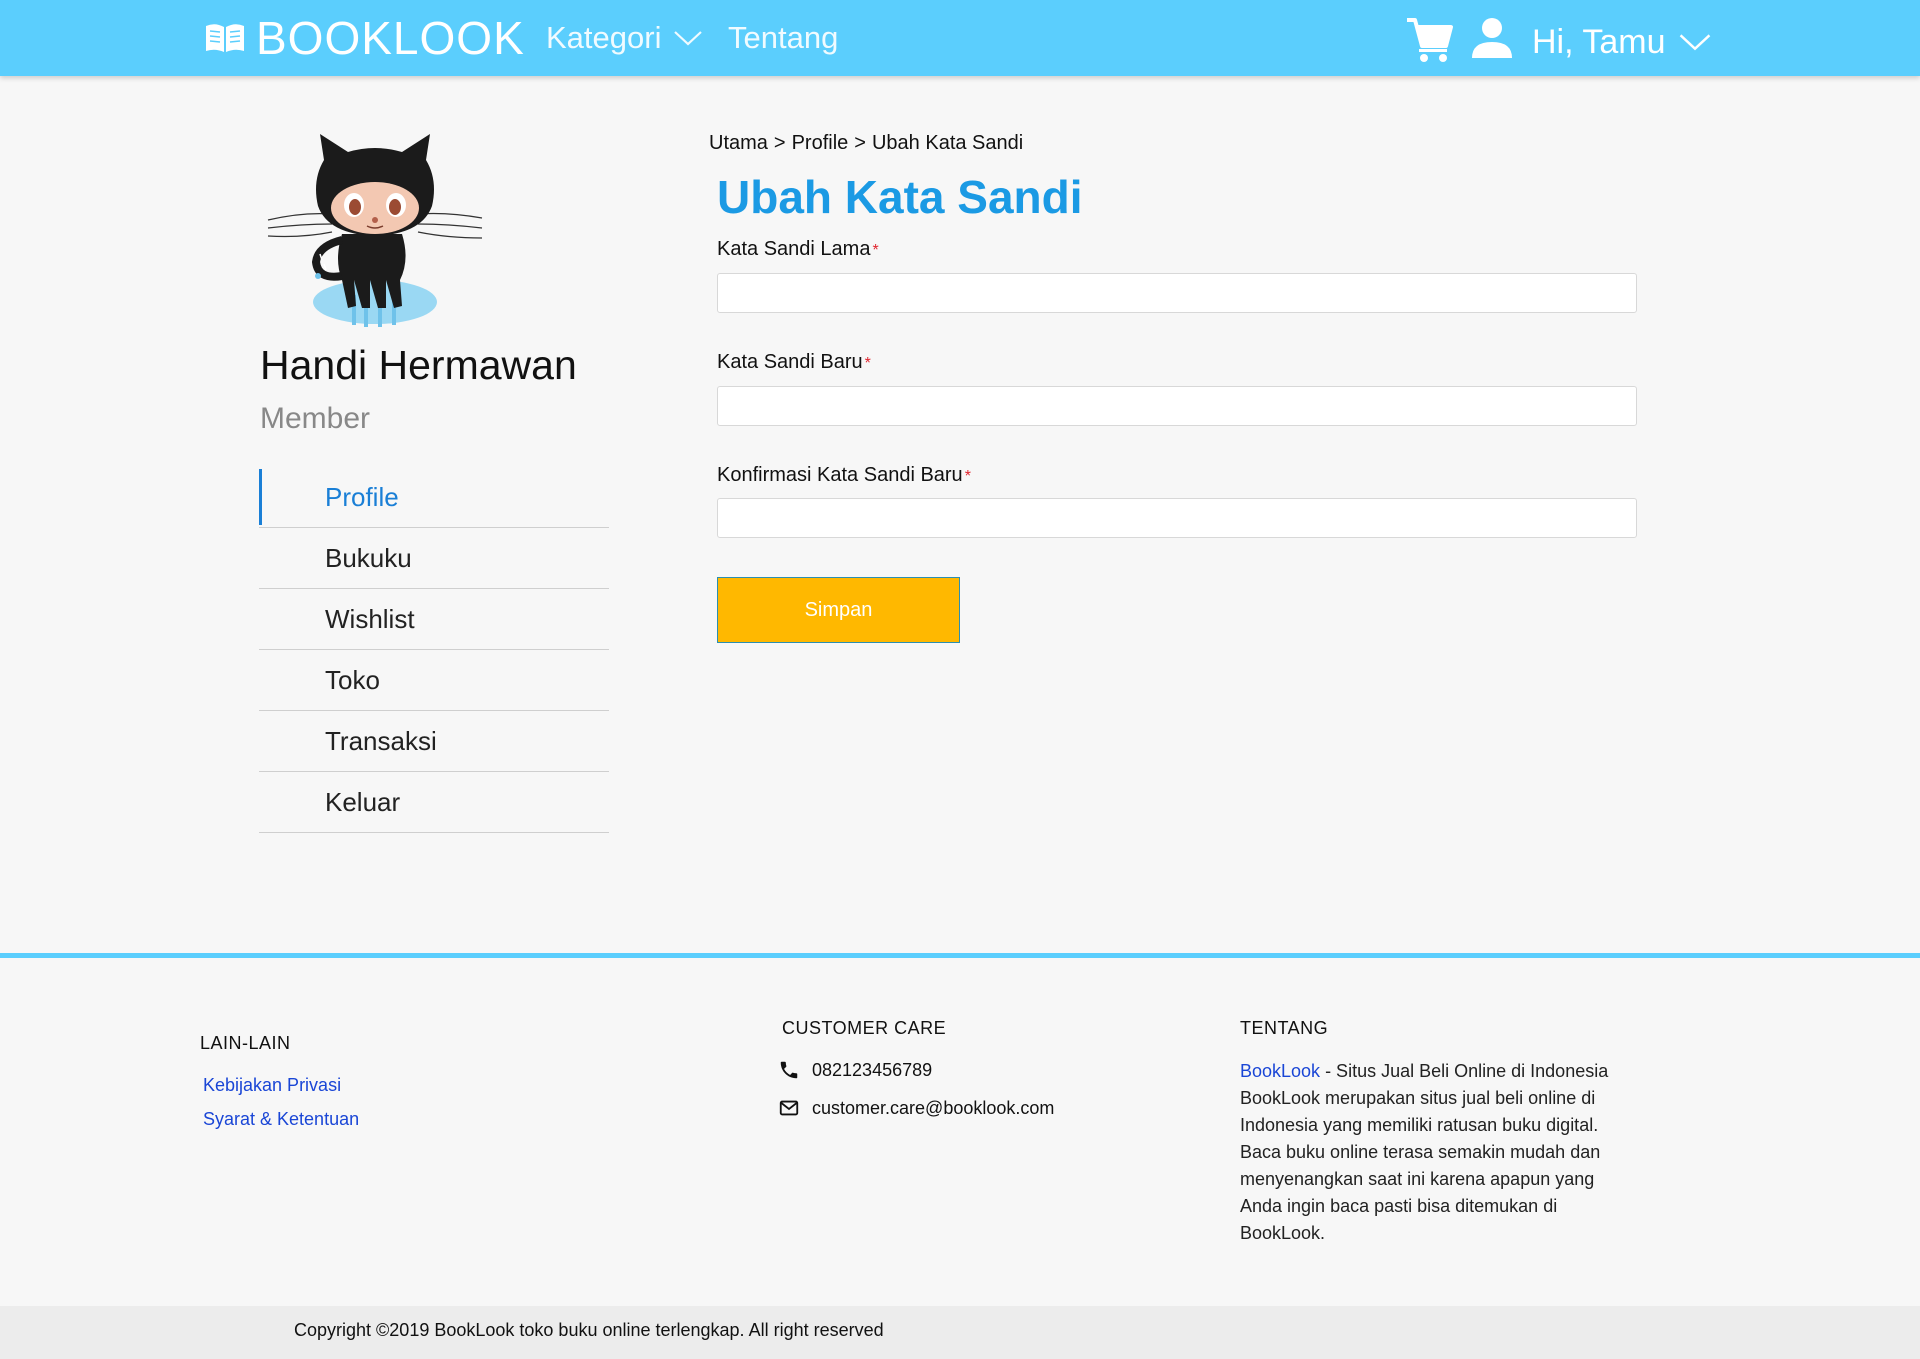 This screenshot has width=1920, height=1359. I want to click on brand-name: BOOKLOOK, so click(390, 38).